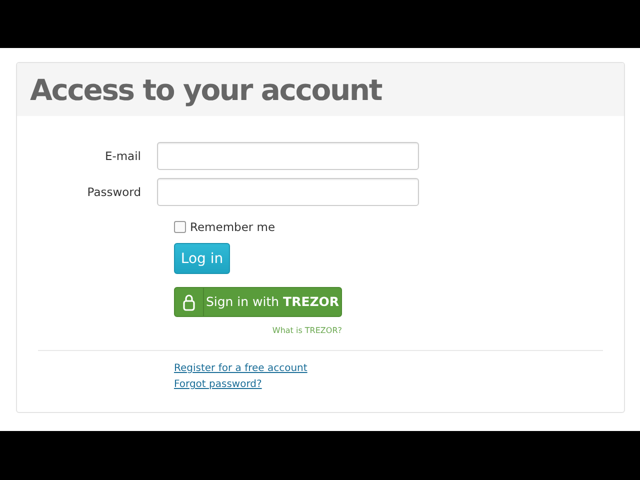 The width and height of the screenshot is (640, 480). What do you see at coordinates (180, 227) in the screenshot?
I see `remember-checkbox` at bounding box center [180, 227].